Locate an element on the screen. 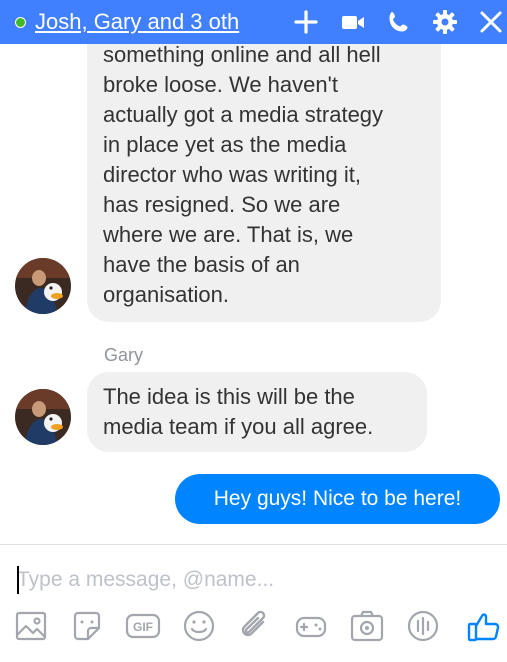 The image size is (507, 662). message-input is located at coordinates (257, 580).